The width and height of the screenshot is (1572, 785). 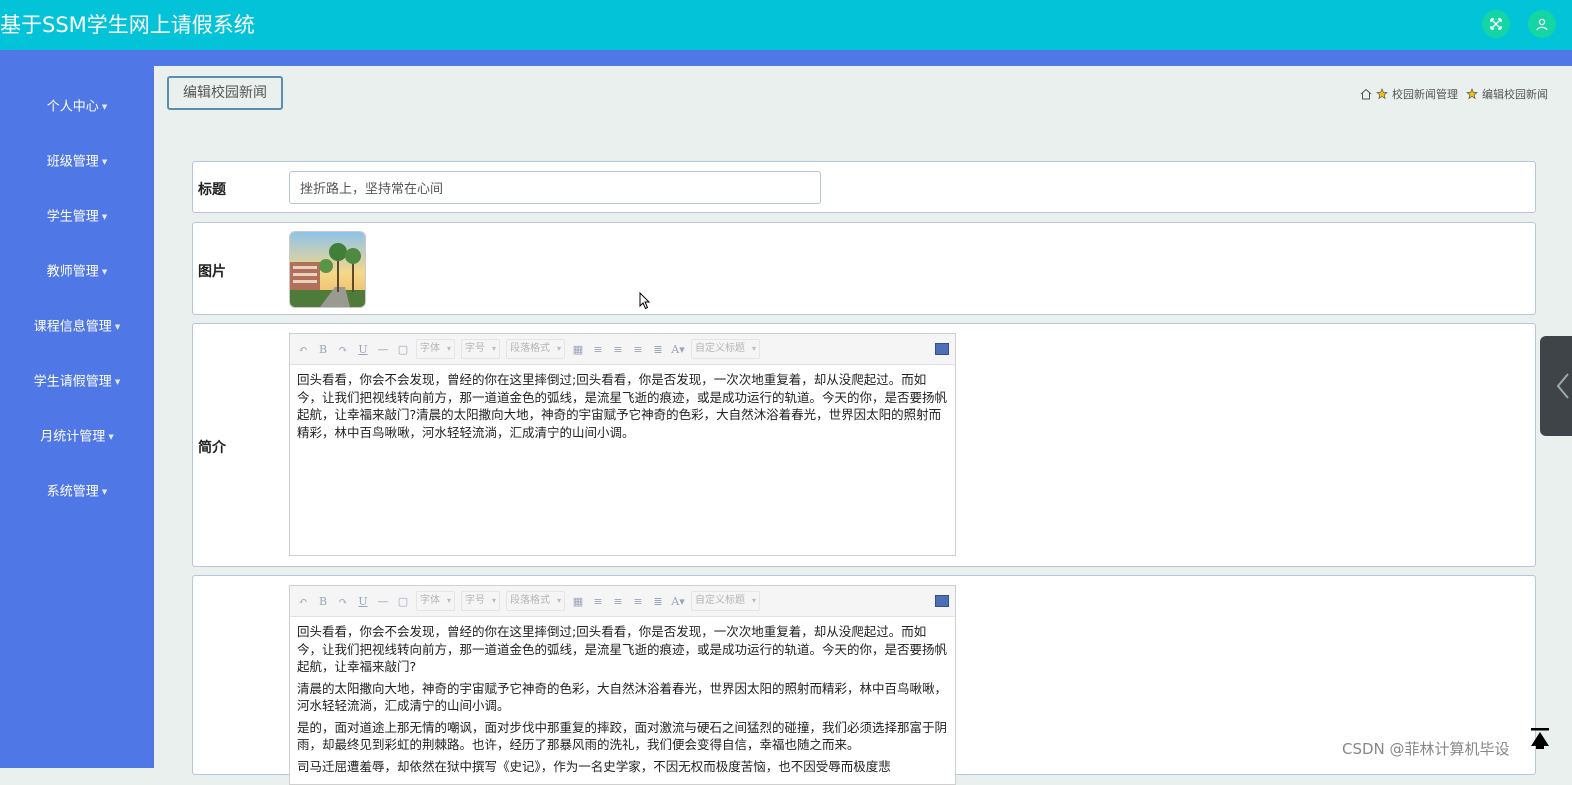 I want to click on header-strip, so click(x=786, y=58).